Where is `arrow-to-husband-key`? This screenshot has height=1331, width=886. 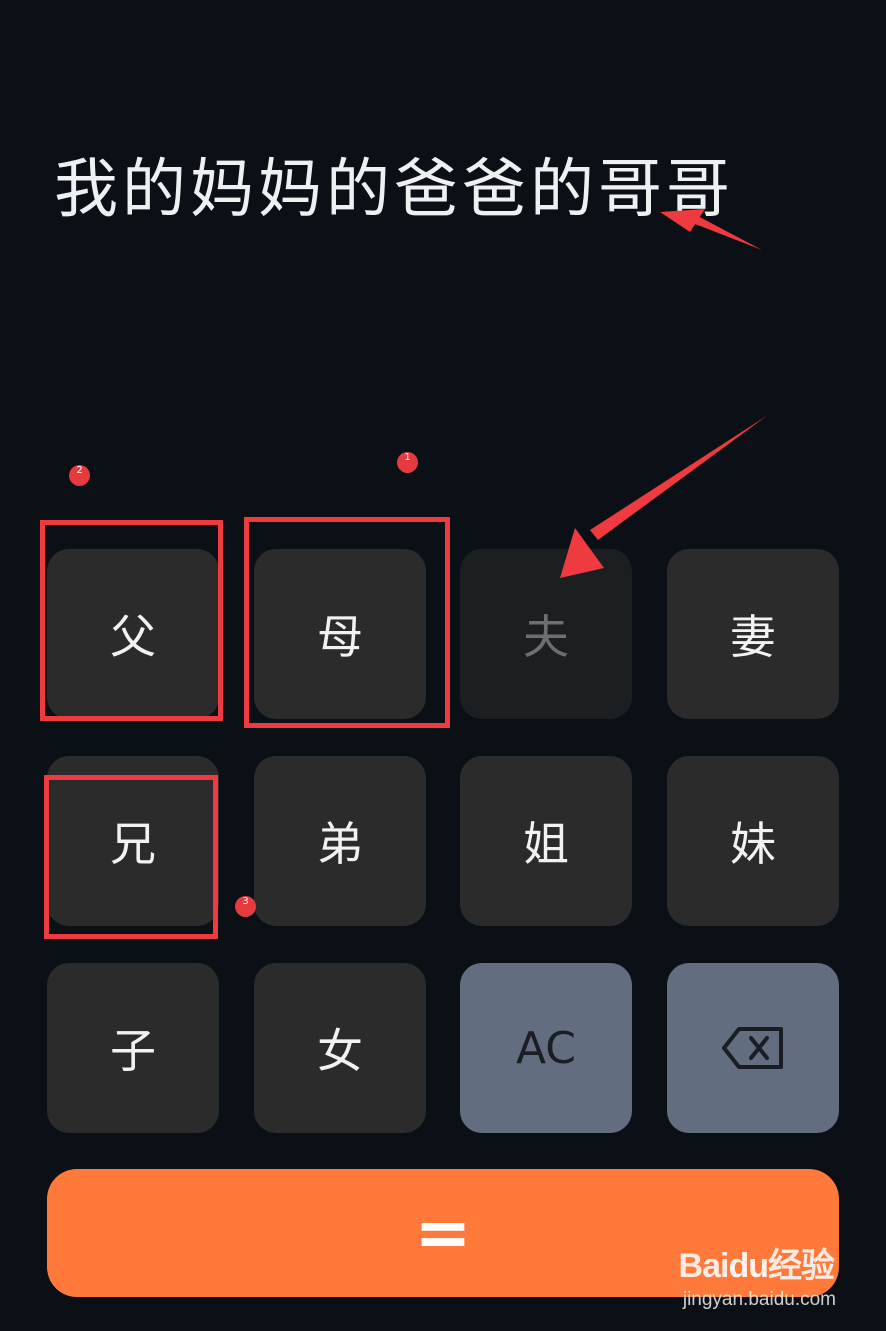 arrow-to-husband-key is located at coordinates (664, 496).